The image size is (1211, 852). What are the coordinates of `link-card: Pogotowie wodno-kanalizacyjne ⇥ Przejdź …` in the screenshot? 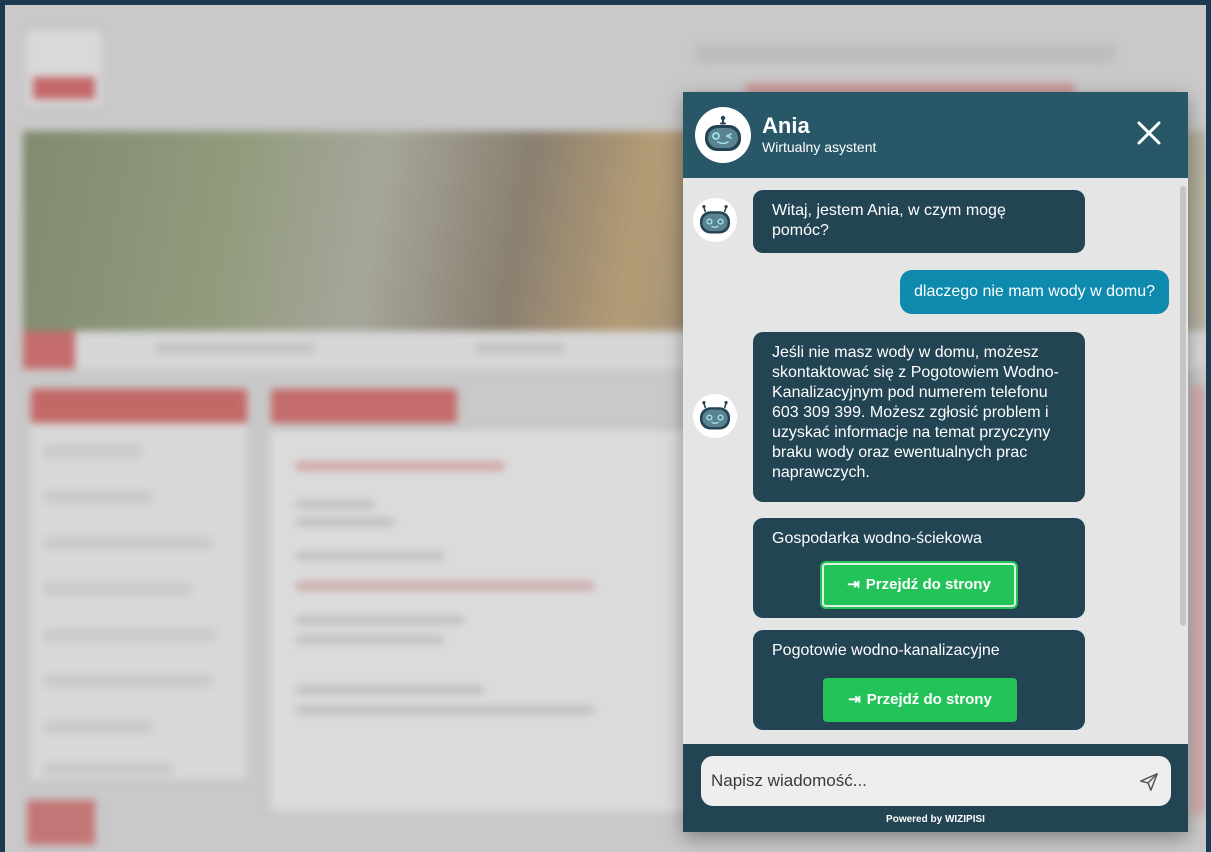 It's located at (919, 680).